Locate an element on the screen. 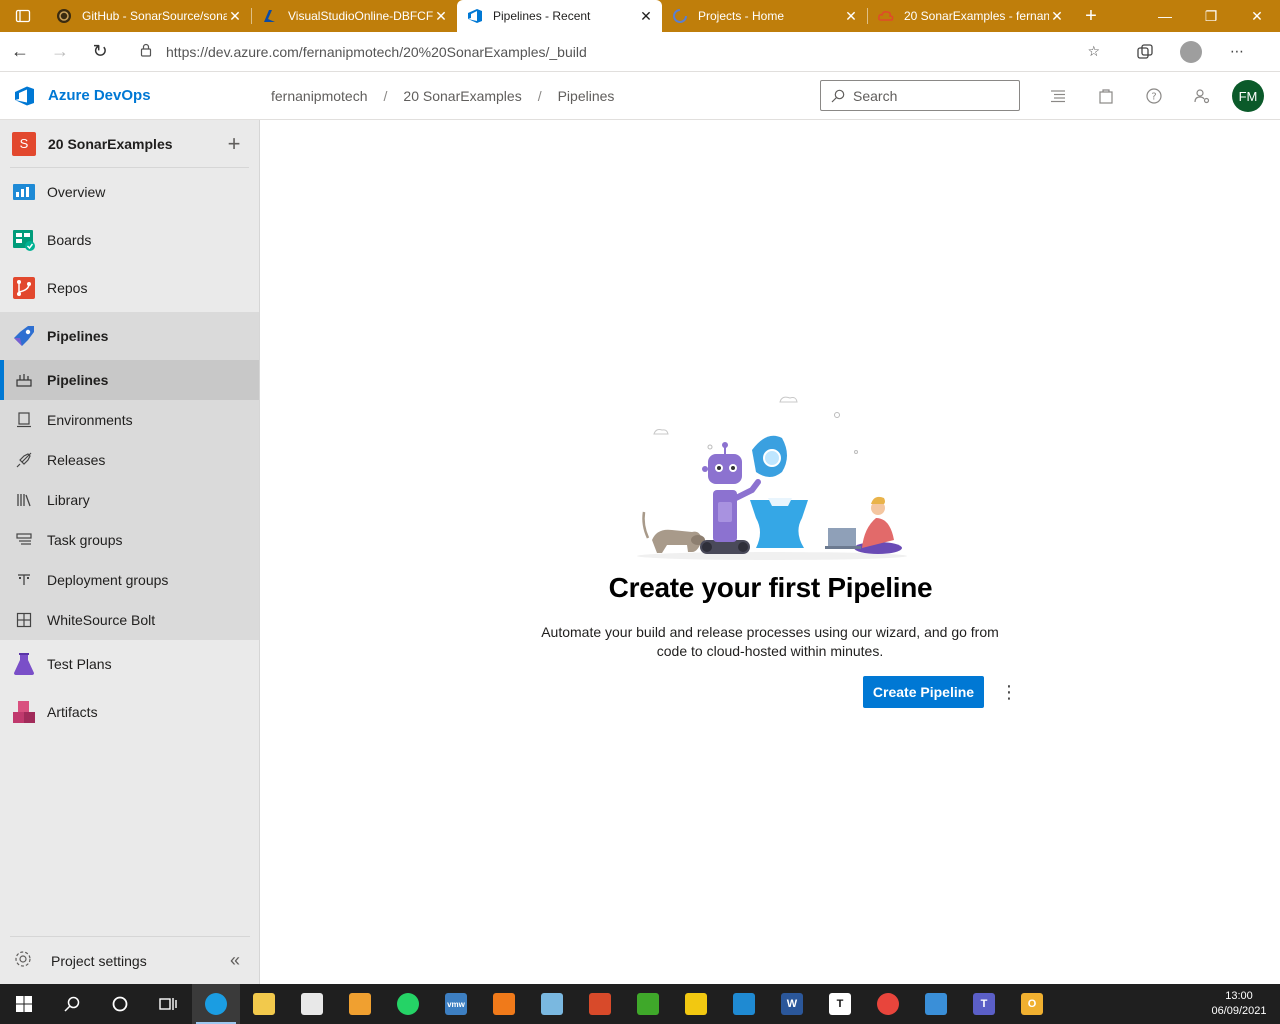 The width and height of the screenshot is (1280, 1024). taskbar-app-green is located at coordinates (648, 1004).